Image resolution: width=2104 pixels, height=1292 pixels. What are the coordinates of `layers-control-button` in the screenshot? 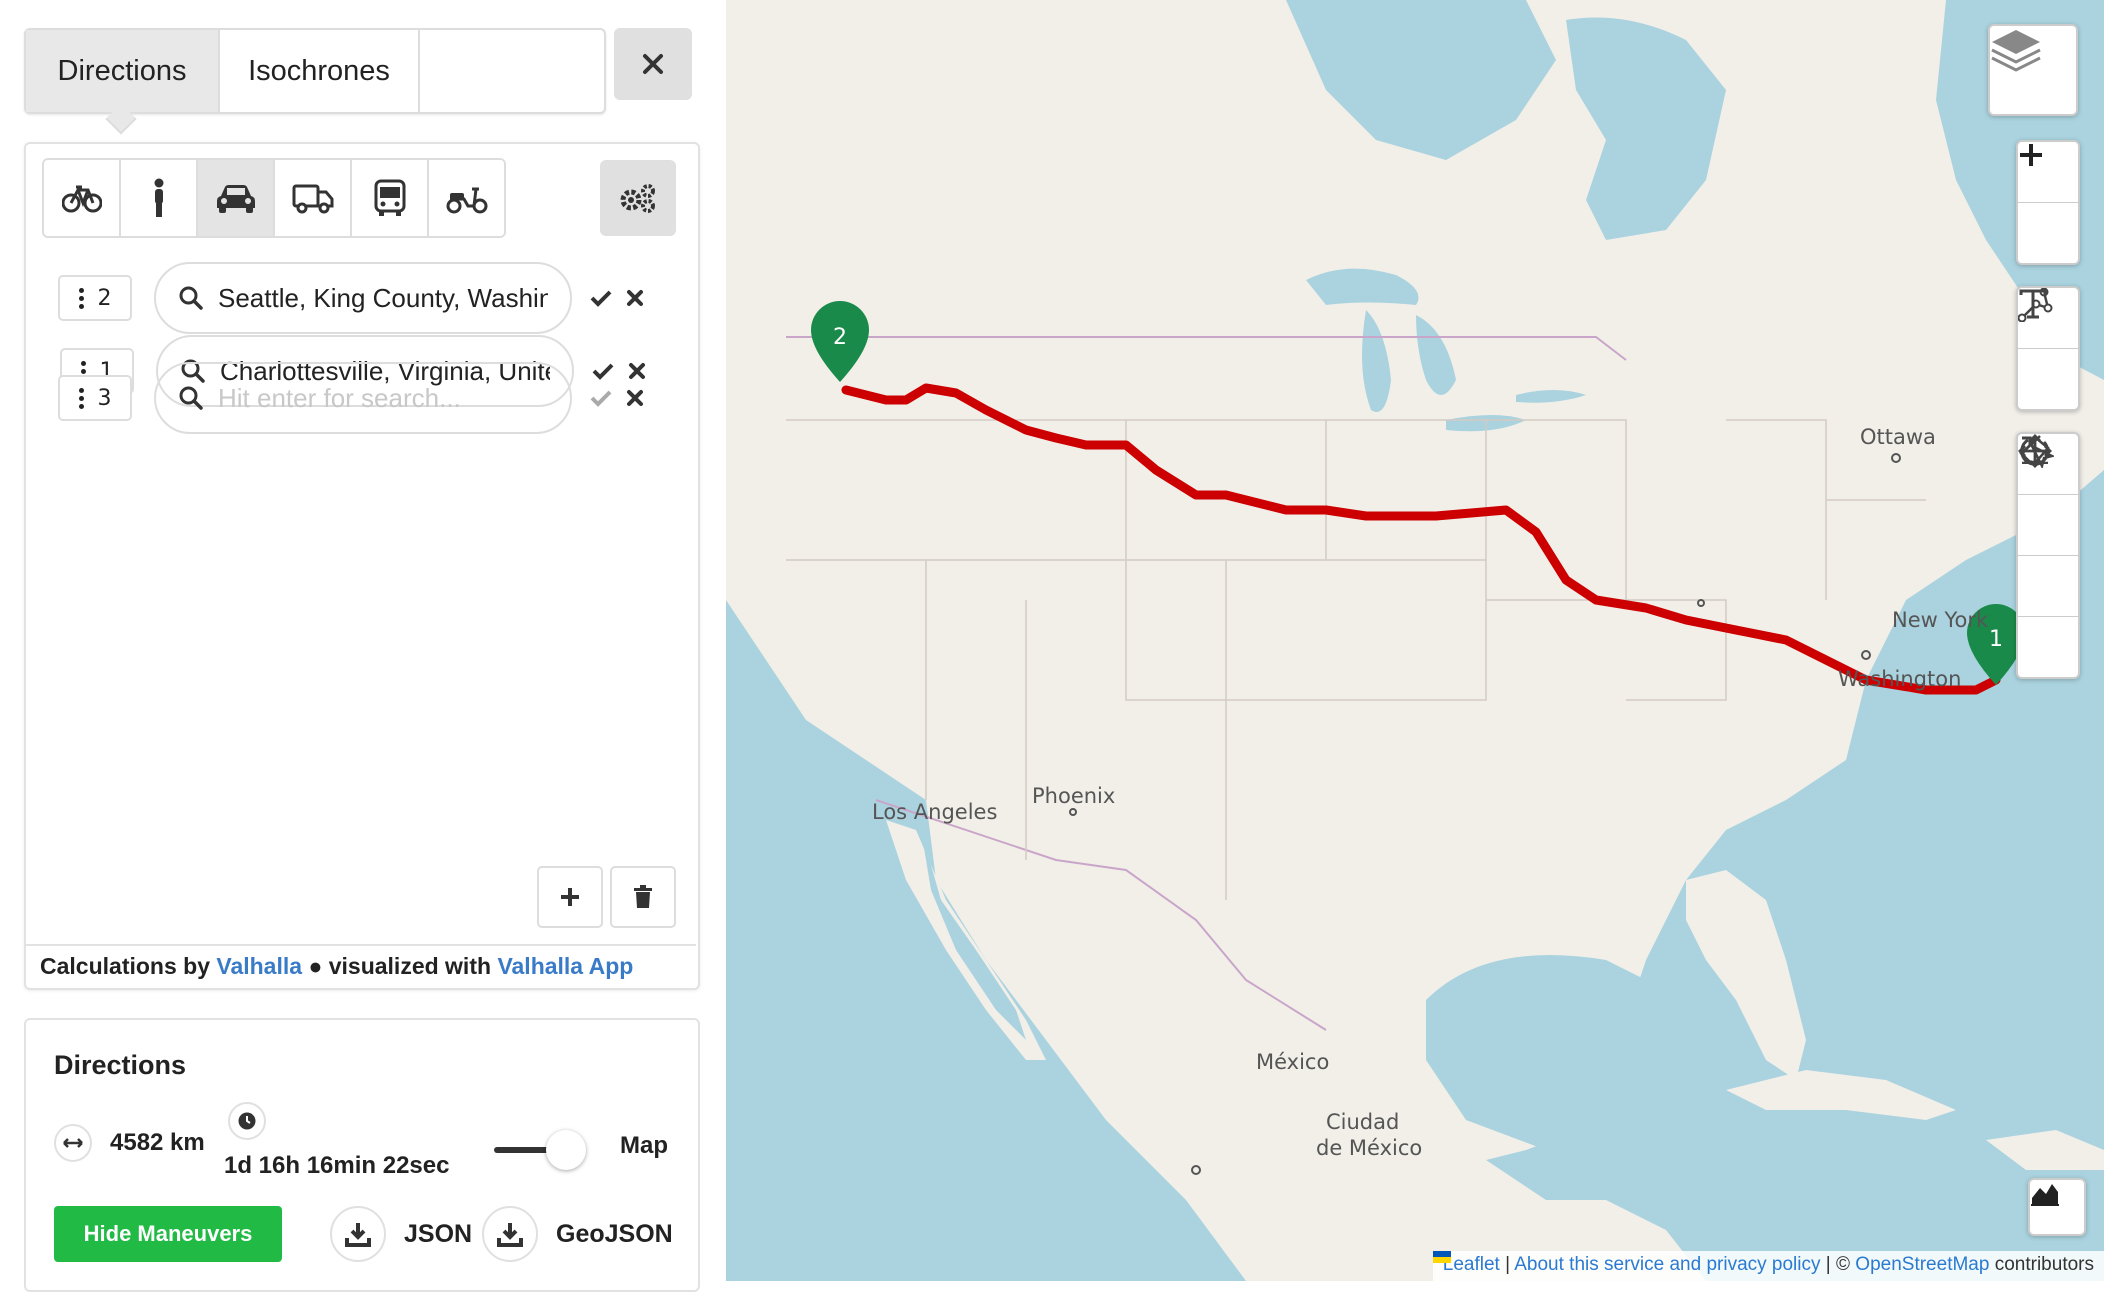 It's located at (2033, 70).